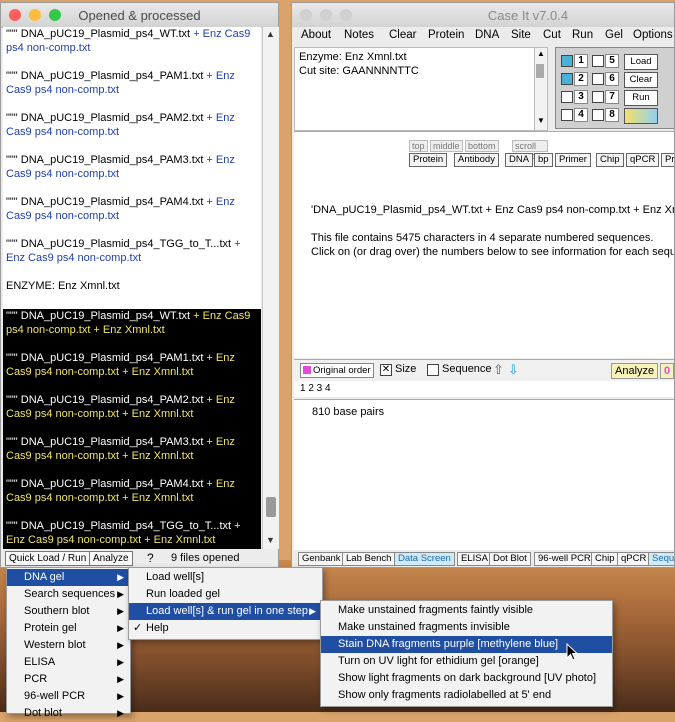 This screenshot has height=722, width=675. What do you see at coordinates (519, 160) in the screenshot?
I see `tab-dna: DNA` at bounding box center [519, 160].